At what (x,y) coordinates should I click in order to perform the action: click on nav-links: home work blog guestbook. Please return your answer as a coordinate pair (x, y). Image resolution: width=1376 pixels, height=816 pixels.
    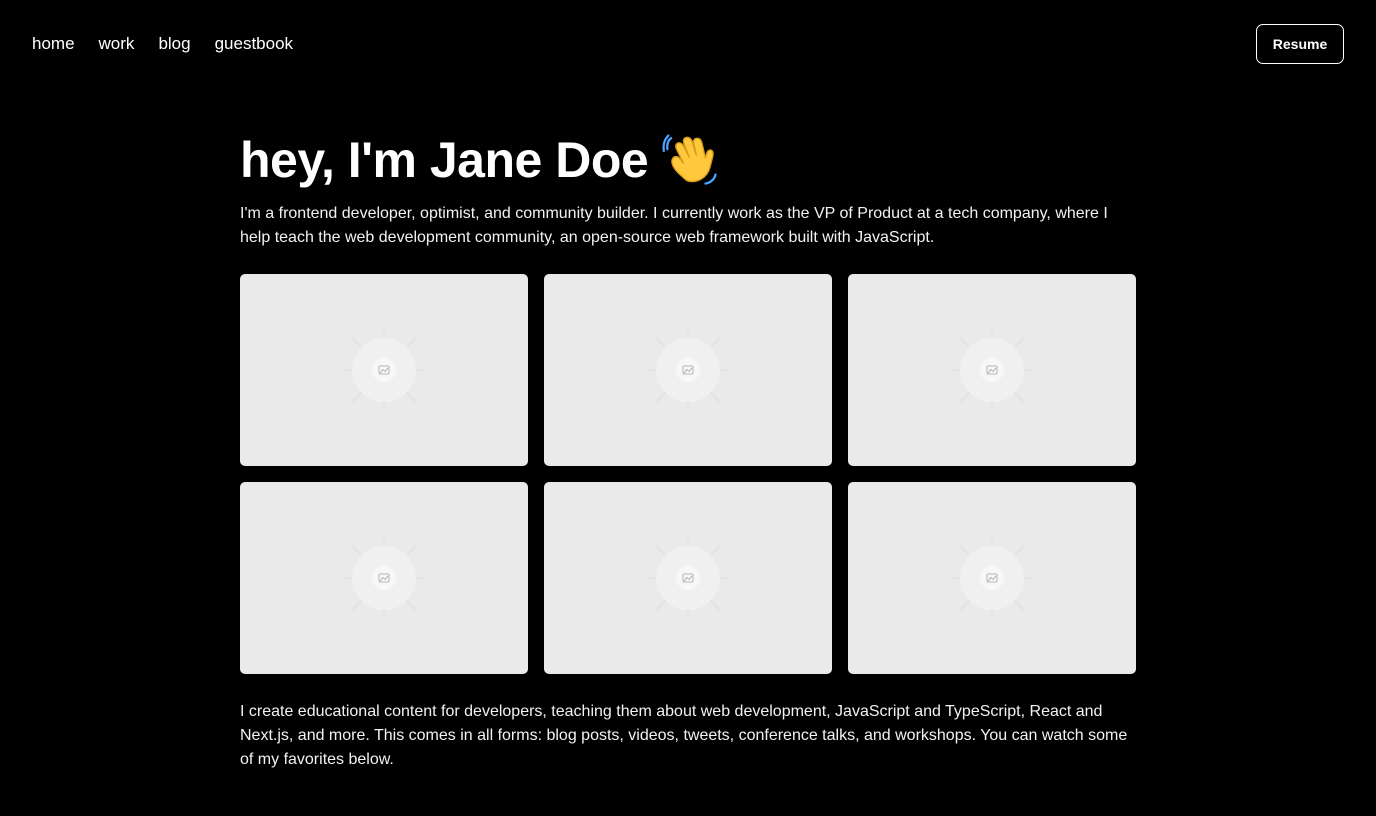
    Looking at the image, I should click on (174, 44).